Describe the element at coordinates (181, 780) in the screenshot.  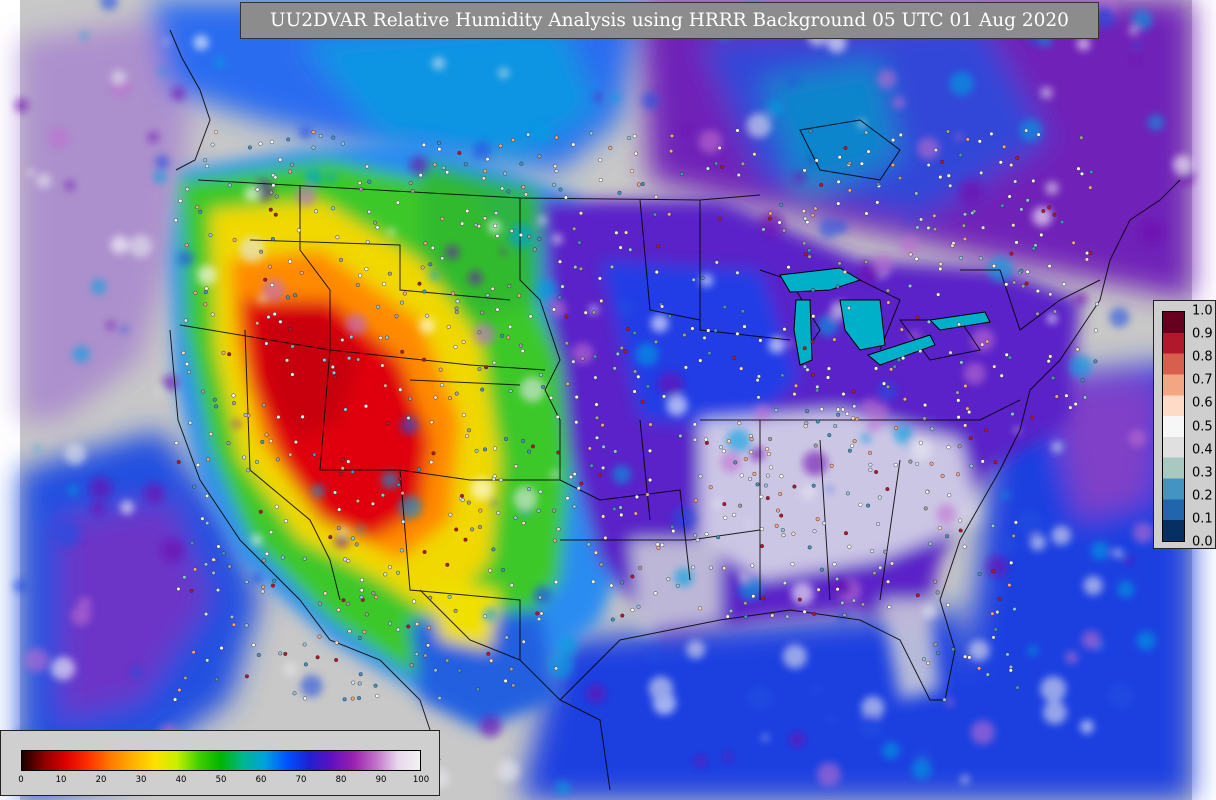
I see `rh-tick-label: 40` at that location.